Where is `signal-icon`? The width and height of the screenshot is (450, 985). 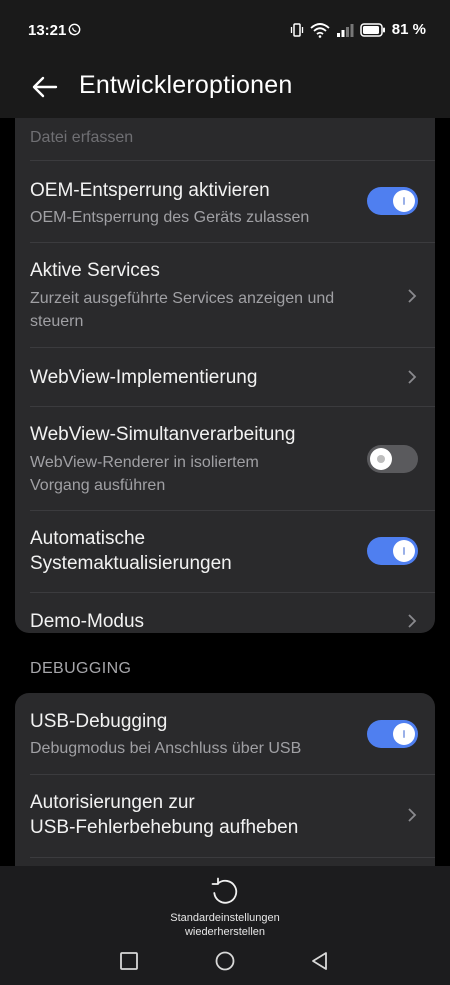
signal-icon is located at coordinates (345, 30).